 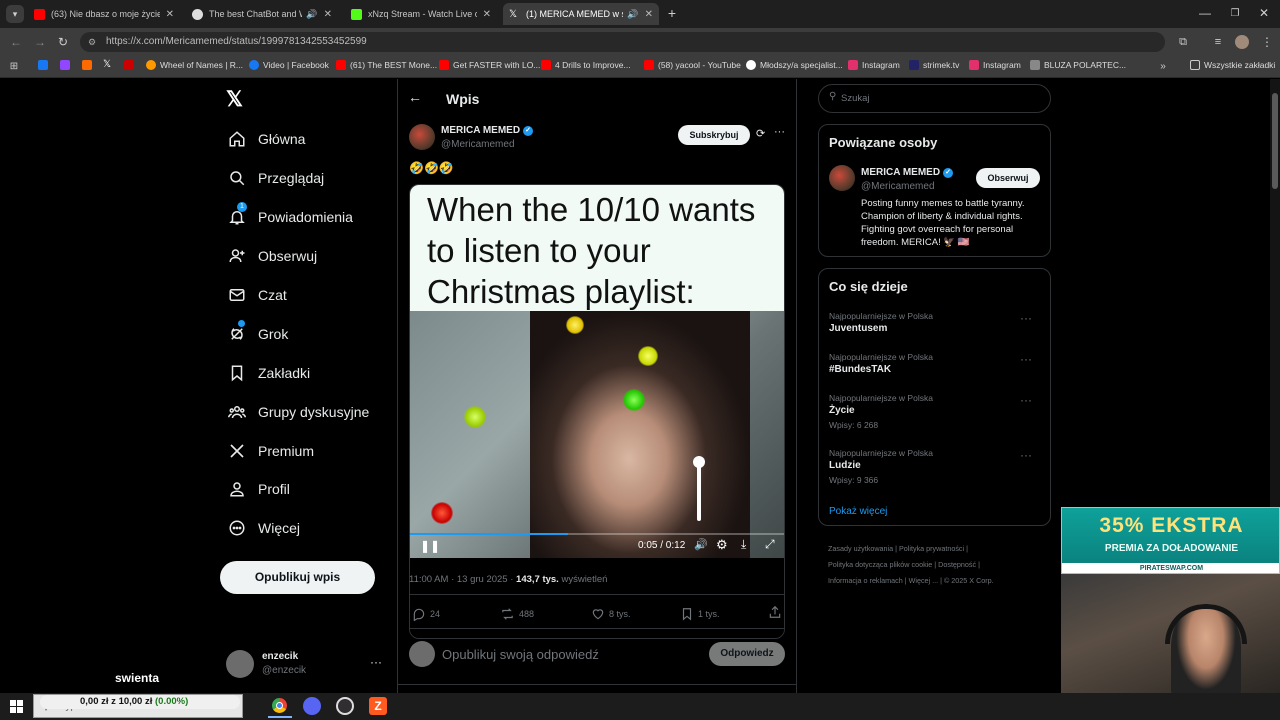 What do you see at coordinates (110, 65) in the screenshot?
I see `bookmark-item: 𝕏` at bounding box center [110, 65].